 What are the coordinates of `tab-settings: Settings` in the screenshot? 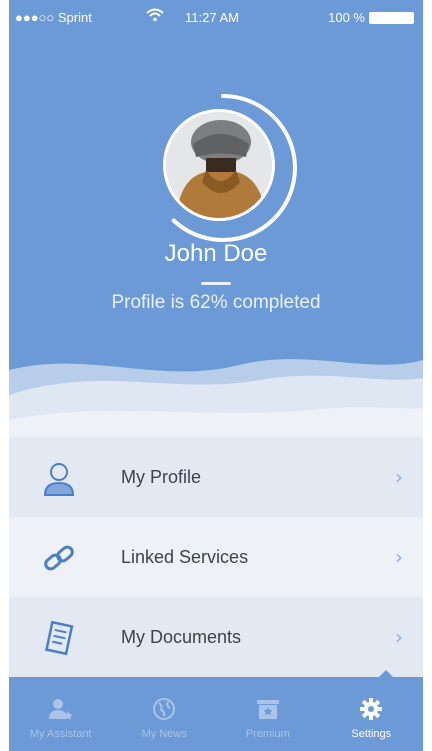 It's located at (372, 714).